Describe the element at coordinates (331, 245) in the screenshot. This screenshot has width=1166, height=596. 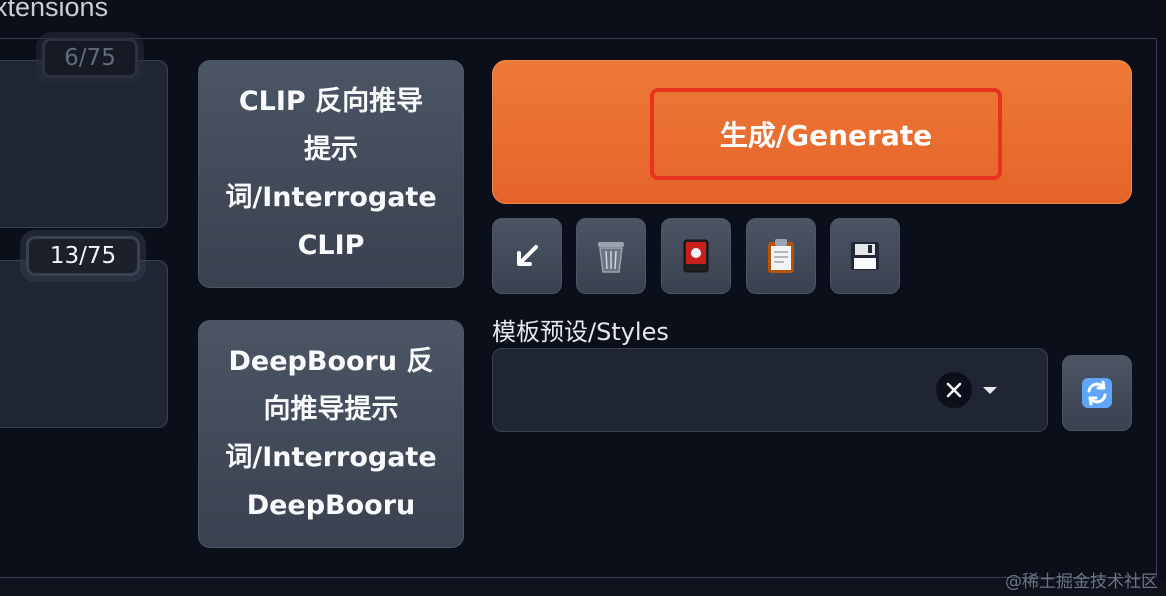
I see `interrogate-clip-line-4: CLIP` at that location.